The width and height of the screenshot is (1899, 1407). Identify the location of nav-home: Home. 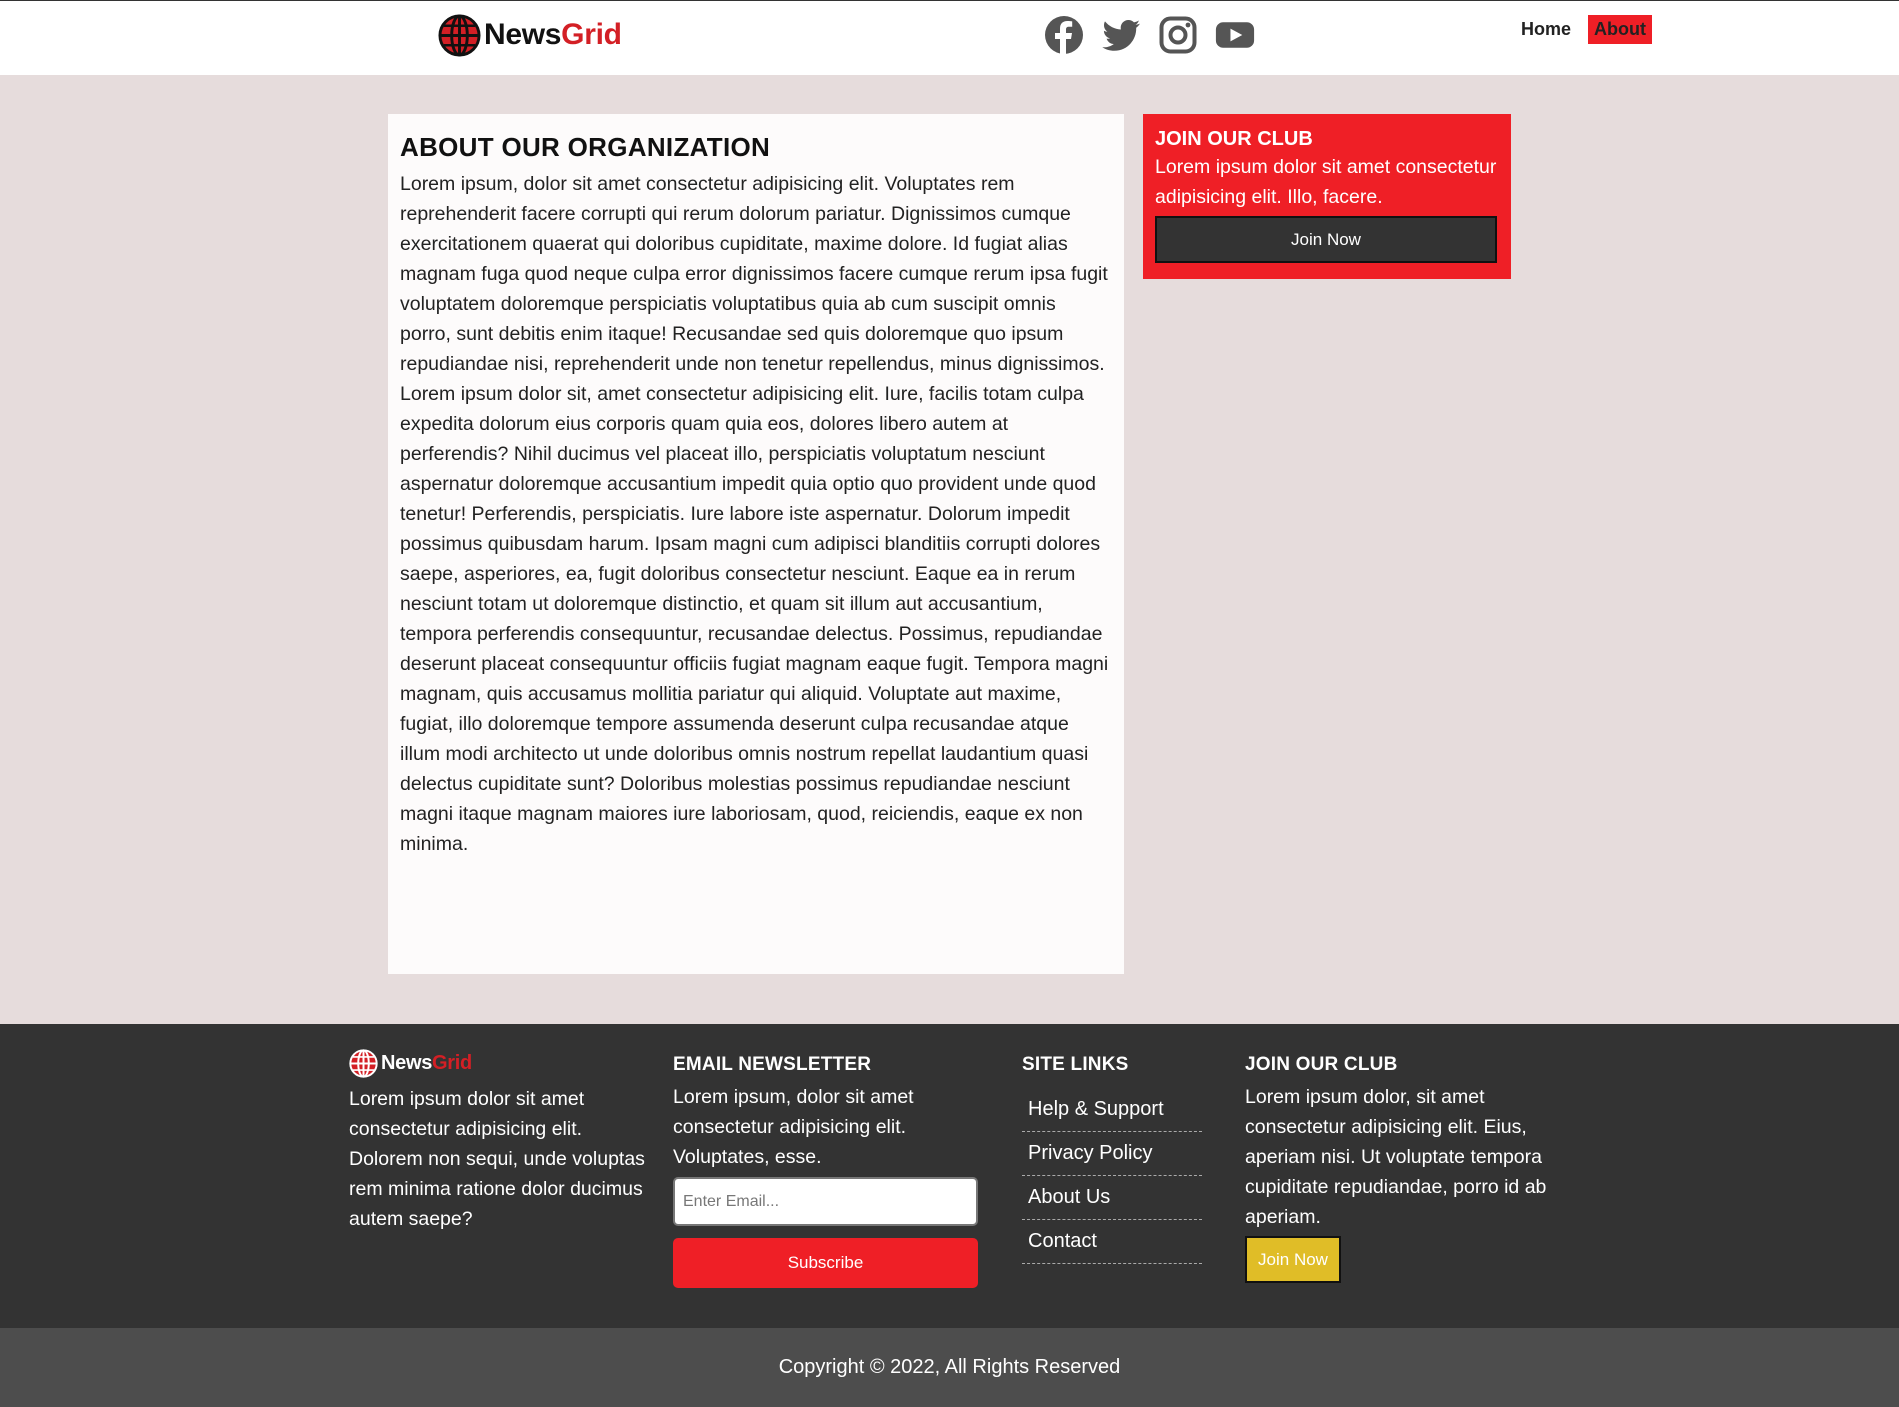
(1546, 29).